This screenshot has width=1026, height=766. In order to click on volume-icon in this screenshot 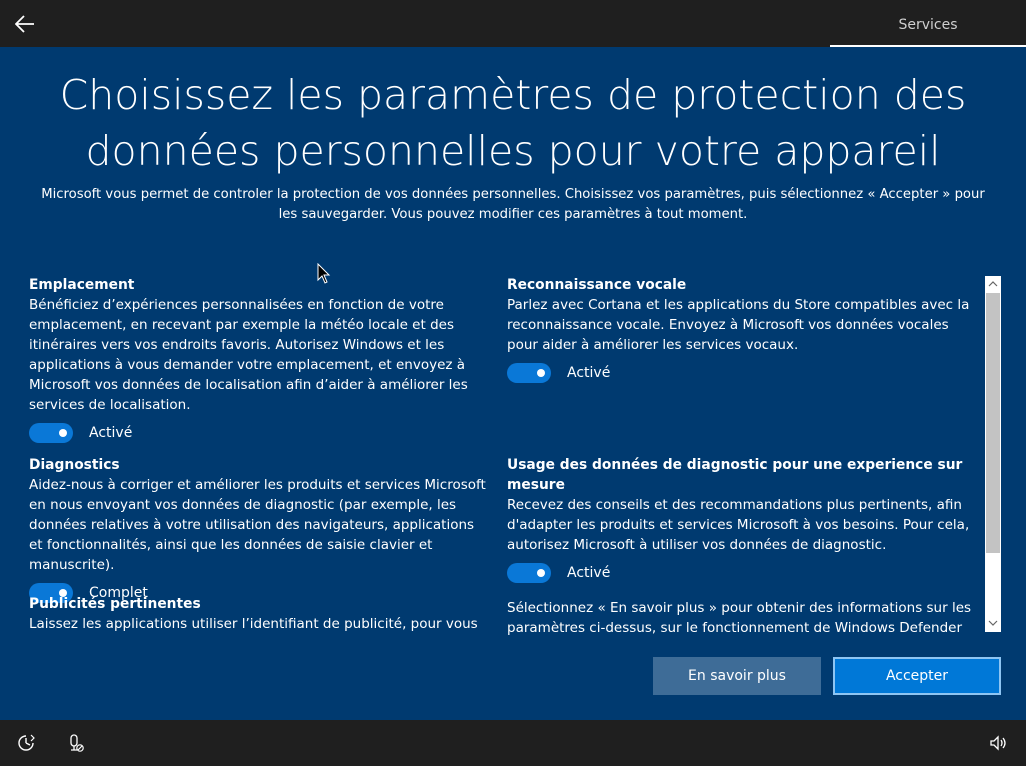, I will do `click(998, 743)`.